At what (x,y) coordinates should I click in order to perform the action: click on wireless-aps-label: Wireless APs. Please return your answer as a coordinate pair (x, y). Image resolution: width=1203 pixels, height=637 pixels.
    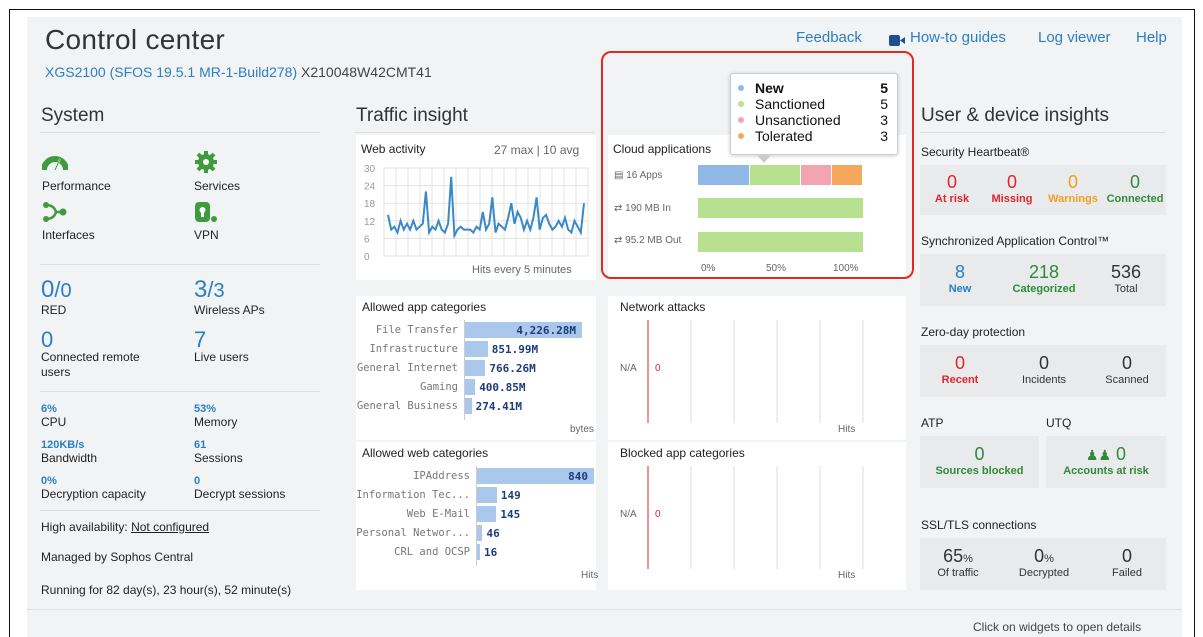
    Looking at the image, I should click on (229, 310).